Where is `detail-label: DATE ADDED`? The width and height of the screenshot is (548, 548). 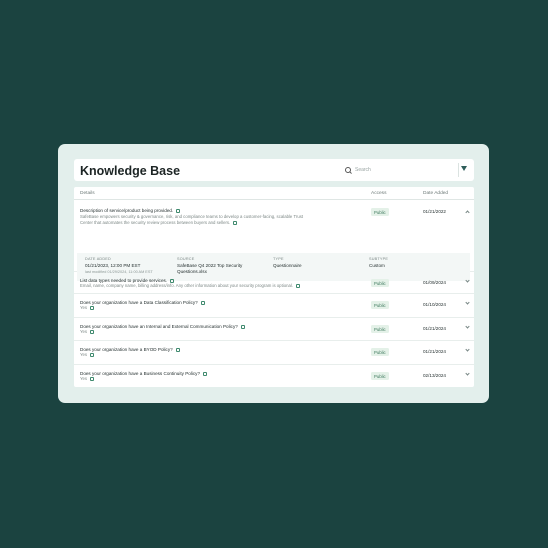 detail-label: DATE ADDED is located at coordinates (98, 259).